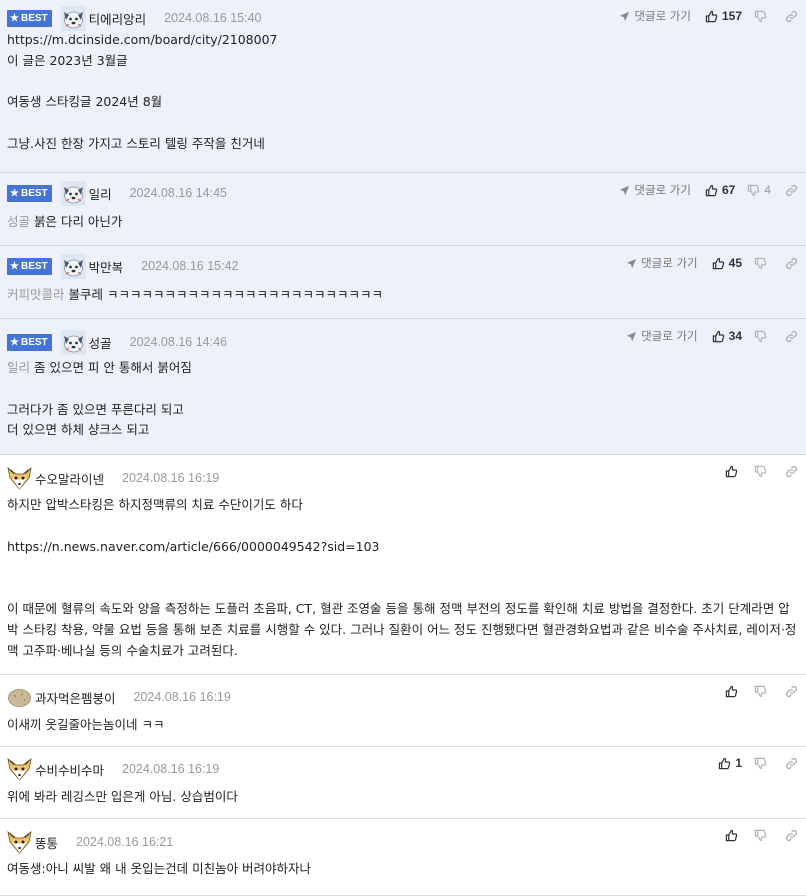 This screenshot has height=896, width=806. What do you see at coordinates (85, 102) in the screenshot?
I see `comment-text: 여동생 스타킹글 2024년 8월` at bounding box center [85, 102].